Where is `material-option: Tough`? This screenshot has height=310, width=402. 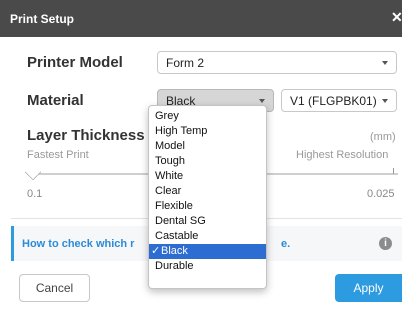 material-option: Tough is located at coordinates (207, 161).